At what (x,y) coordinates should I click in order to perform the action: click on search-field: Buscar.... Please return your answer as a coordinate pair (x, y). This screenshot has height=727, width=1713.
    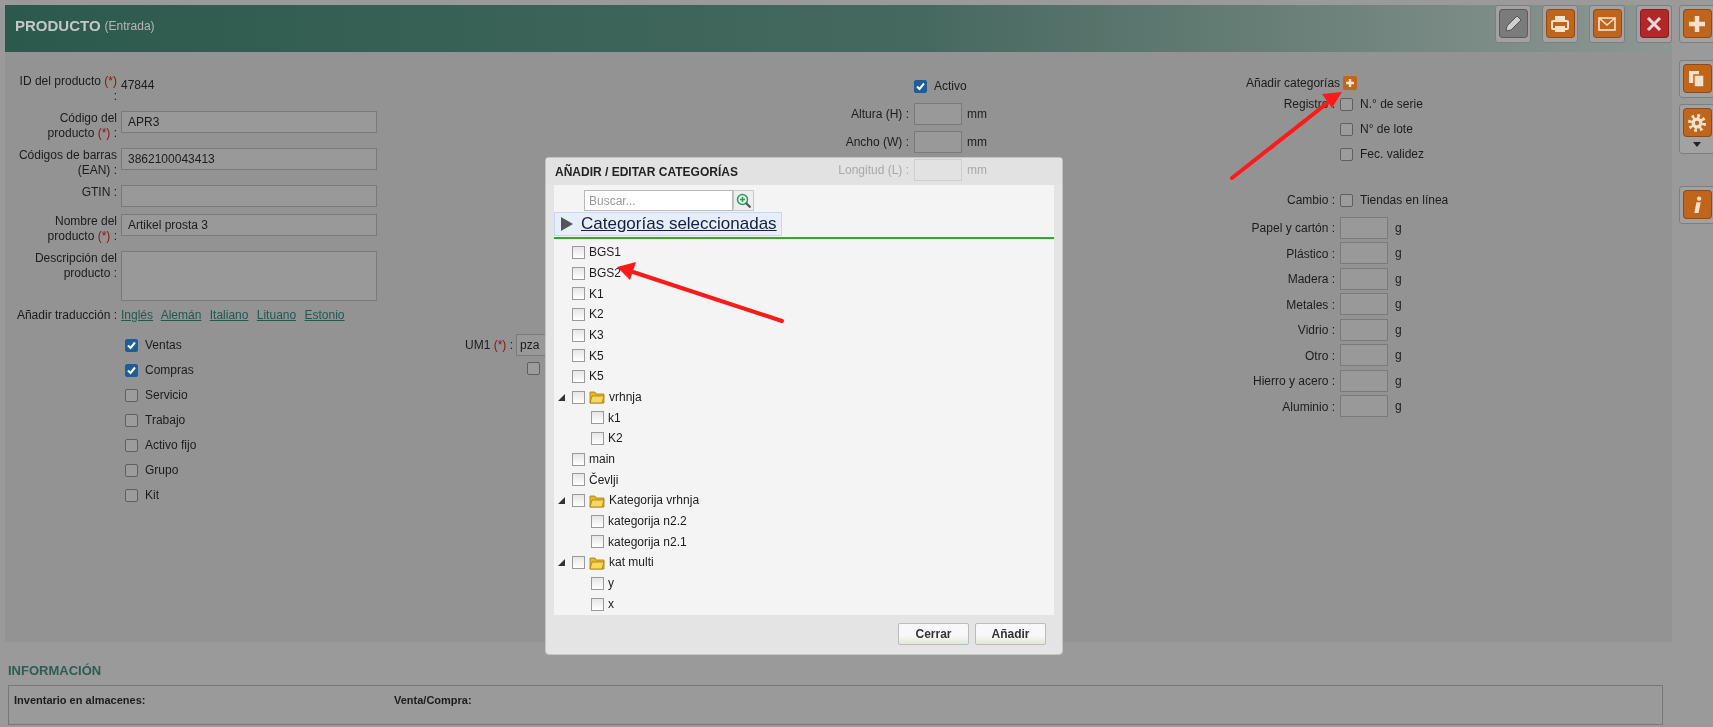
    Looking at the image, I should click on (658, 200).